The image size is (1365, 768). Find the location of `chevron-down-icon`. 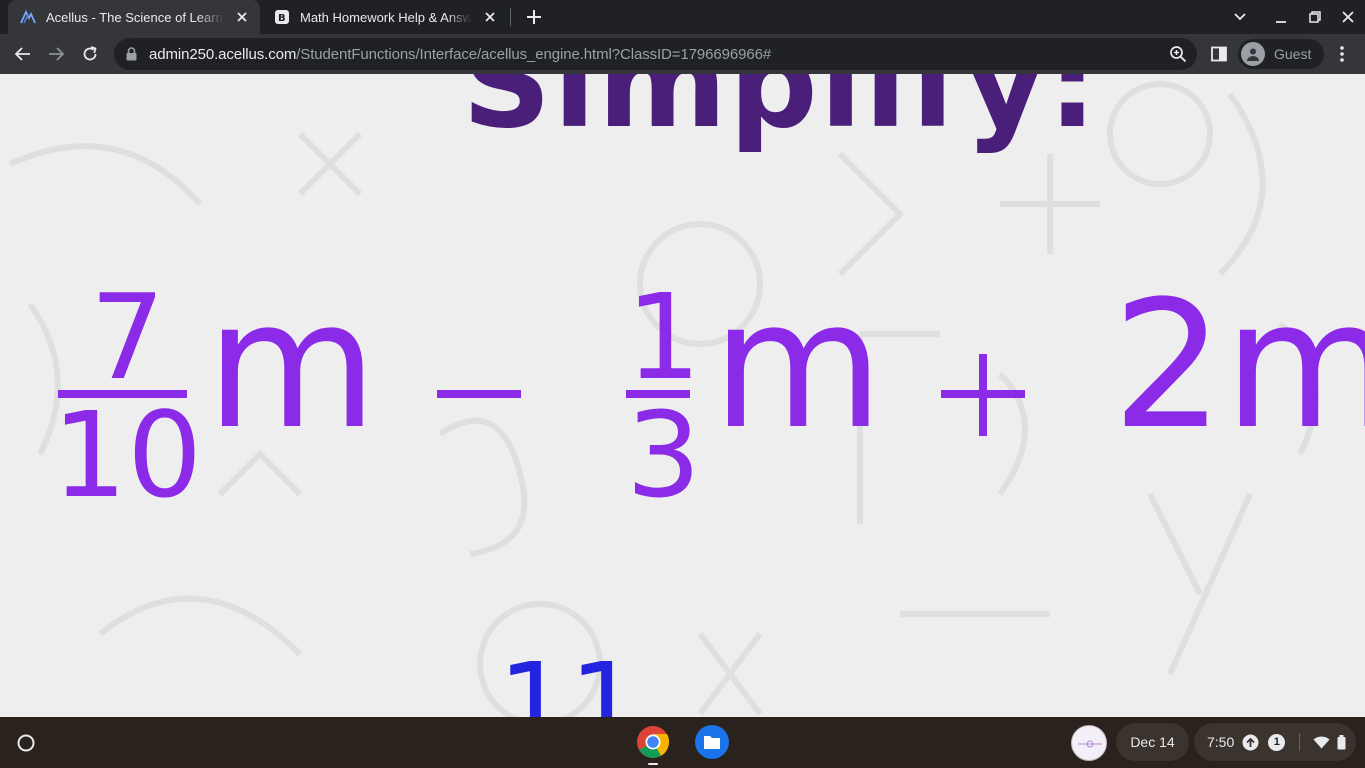

chevron-down-icon is located at coordinates (1240, 17).